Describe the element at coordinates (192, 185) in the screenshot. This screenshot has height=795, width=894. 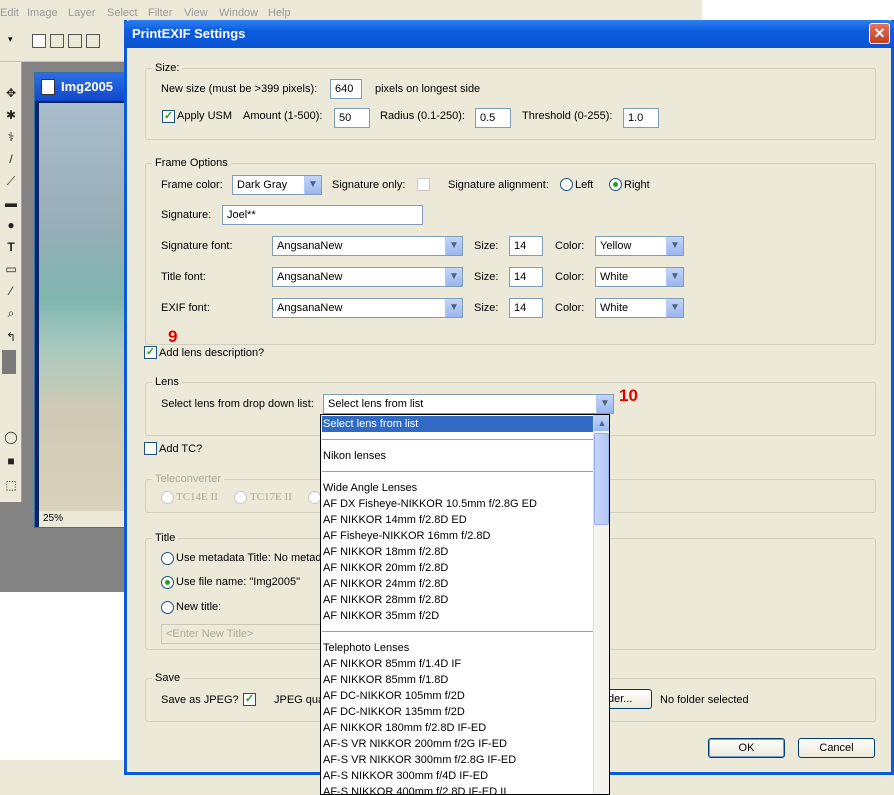
I see `frame-color-label: Frame color:` at that location.